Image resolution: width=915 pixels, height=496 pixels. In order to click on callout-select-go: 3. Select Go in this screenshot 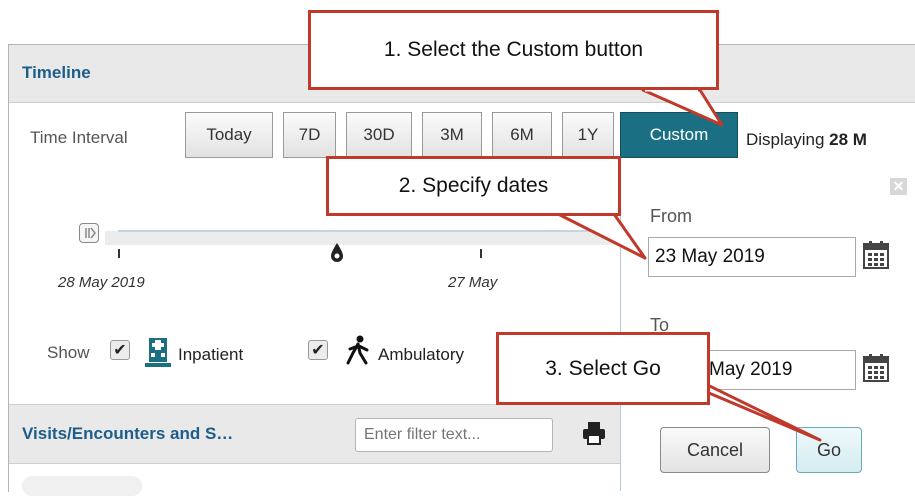, I will do `click(603, 368)`.